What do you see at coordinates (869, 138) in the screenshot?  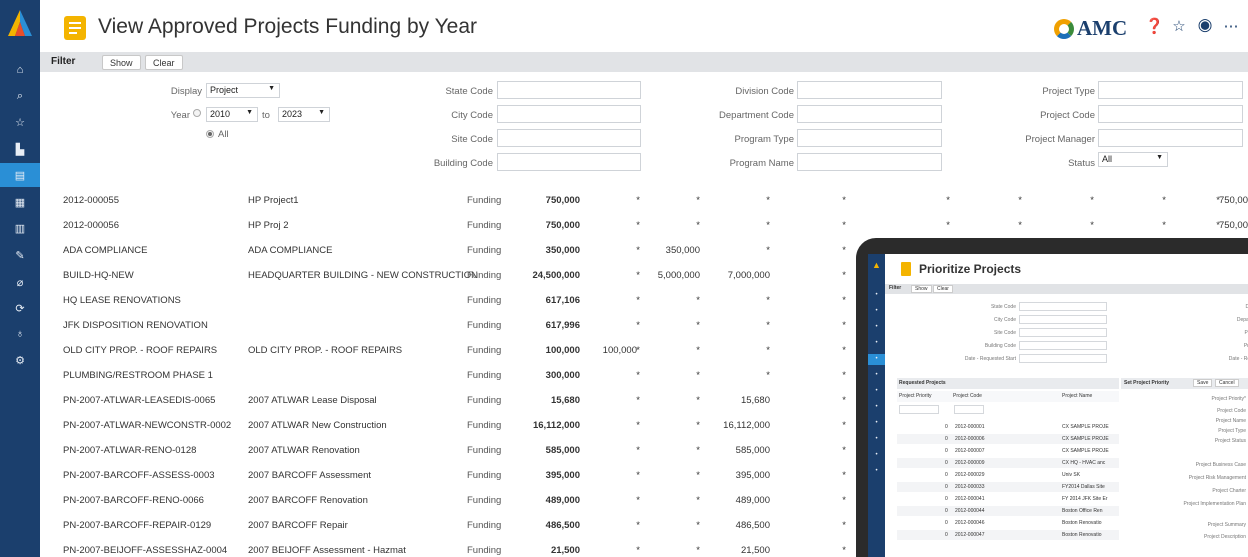 I see `program-type-input` at bounding box center [869, 138].